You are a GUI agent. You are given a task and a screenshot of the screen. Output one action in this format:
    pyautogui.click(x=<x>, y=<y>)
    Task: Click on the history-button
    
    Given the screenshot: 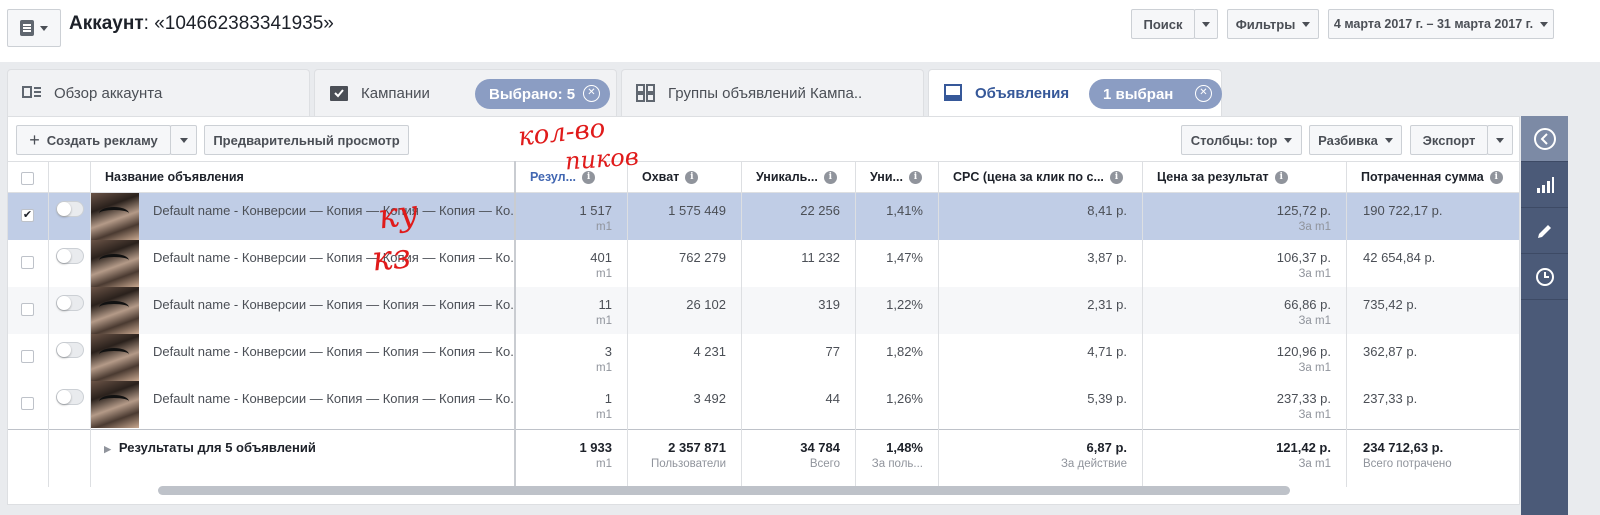 What is the action you would take?
    pyautogui.click(x=1544, y=277)
    